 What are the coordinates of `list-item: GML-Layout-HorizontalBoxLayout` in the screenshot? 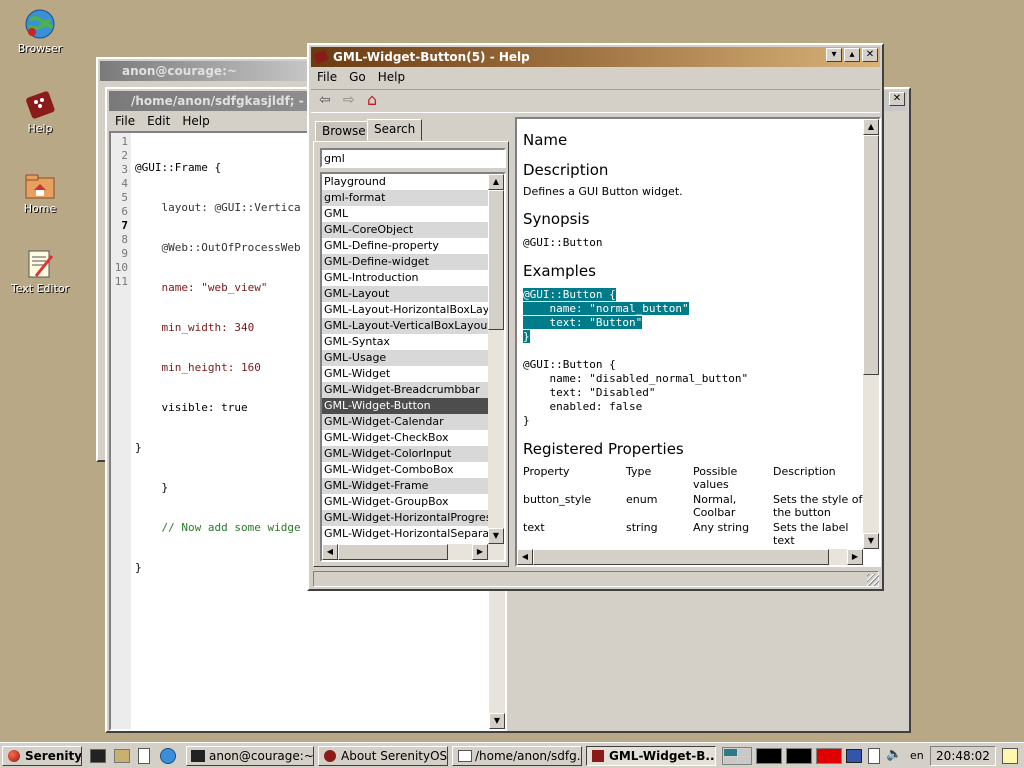 It's located at (405, 310).